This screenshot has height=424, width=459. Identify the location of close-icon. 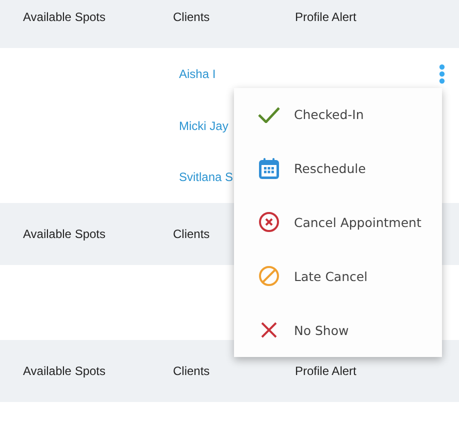
(269, 330).